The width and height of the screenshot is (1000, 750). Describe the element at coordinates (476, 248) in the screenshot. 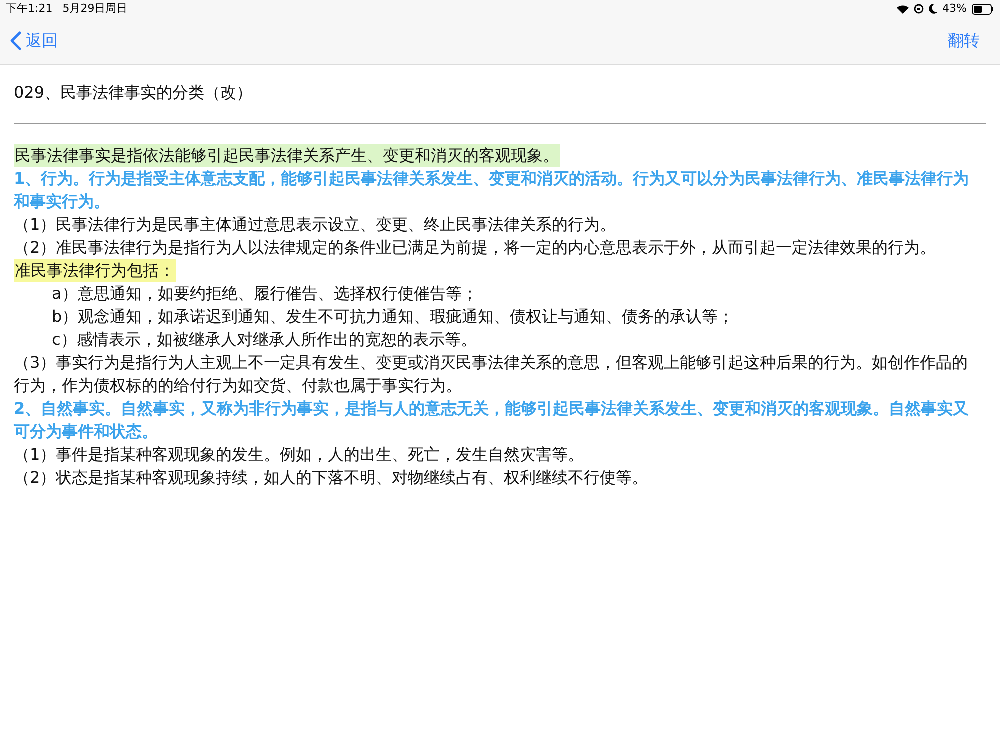

I see `paragraph-text: （2）准民事法律行为是指行为人以法律规定的条件业已满足为前提，将一定的内心意思表示于外，从而引起一定法律效果的行为。` at that location.